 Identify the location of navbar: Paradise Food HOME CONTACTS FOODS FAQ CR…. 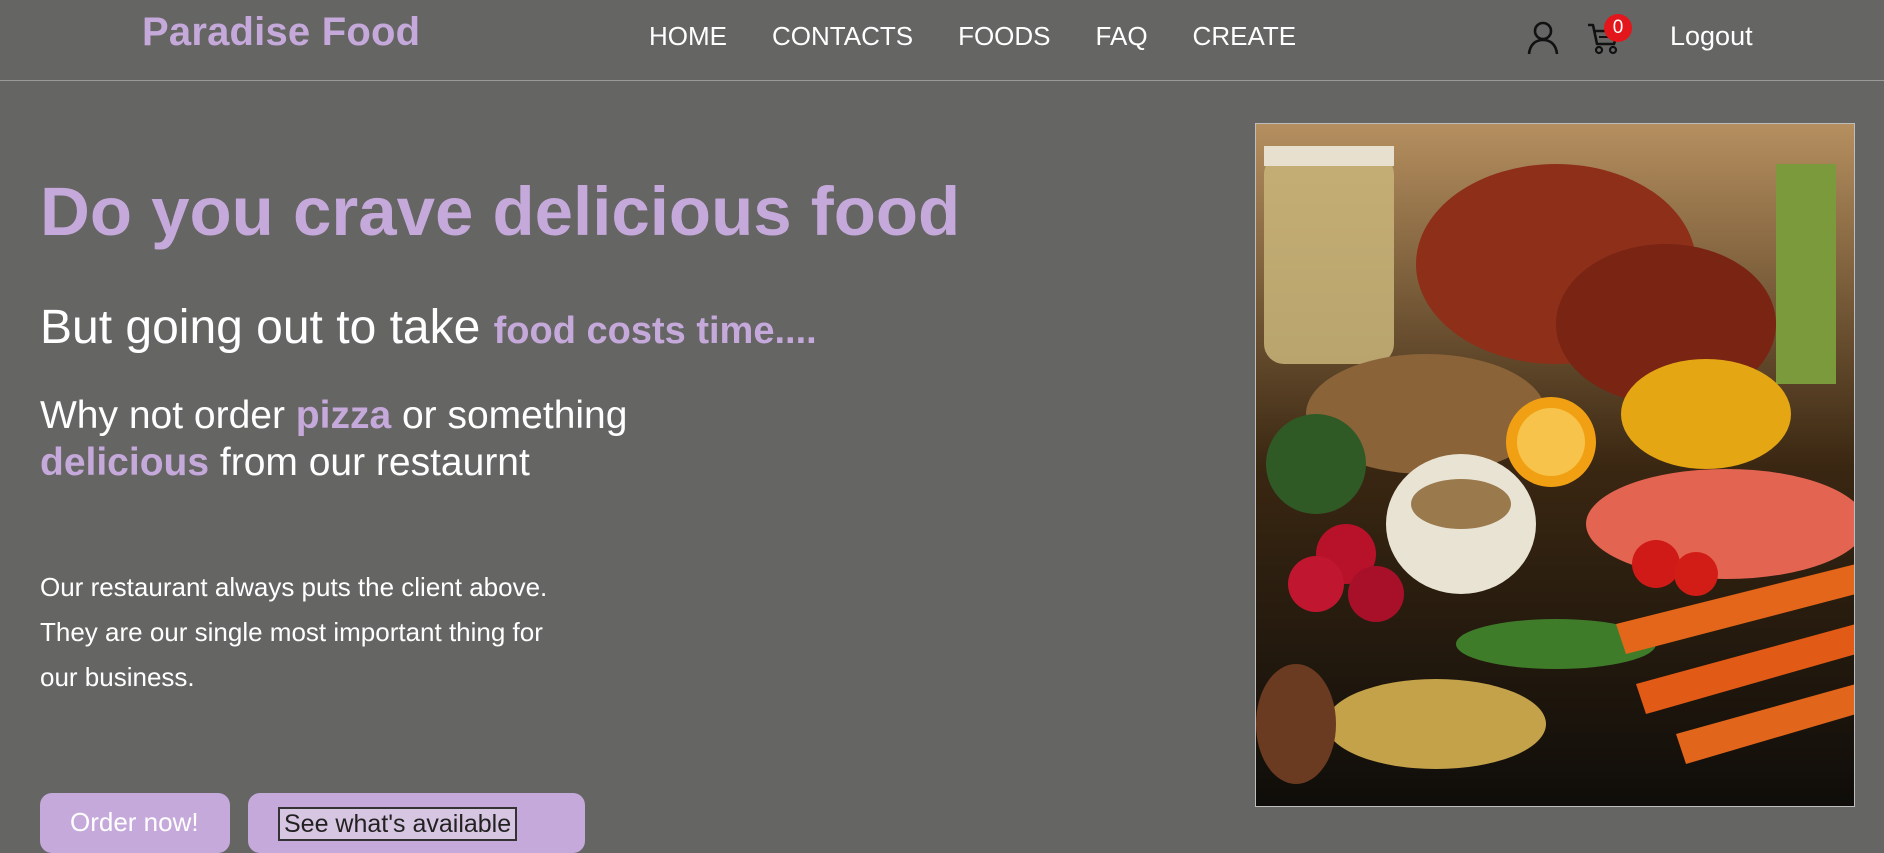
(942, 40).